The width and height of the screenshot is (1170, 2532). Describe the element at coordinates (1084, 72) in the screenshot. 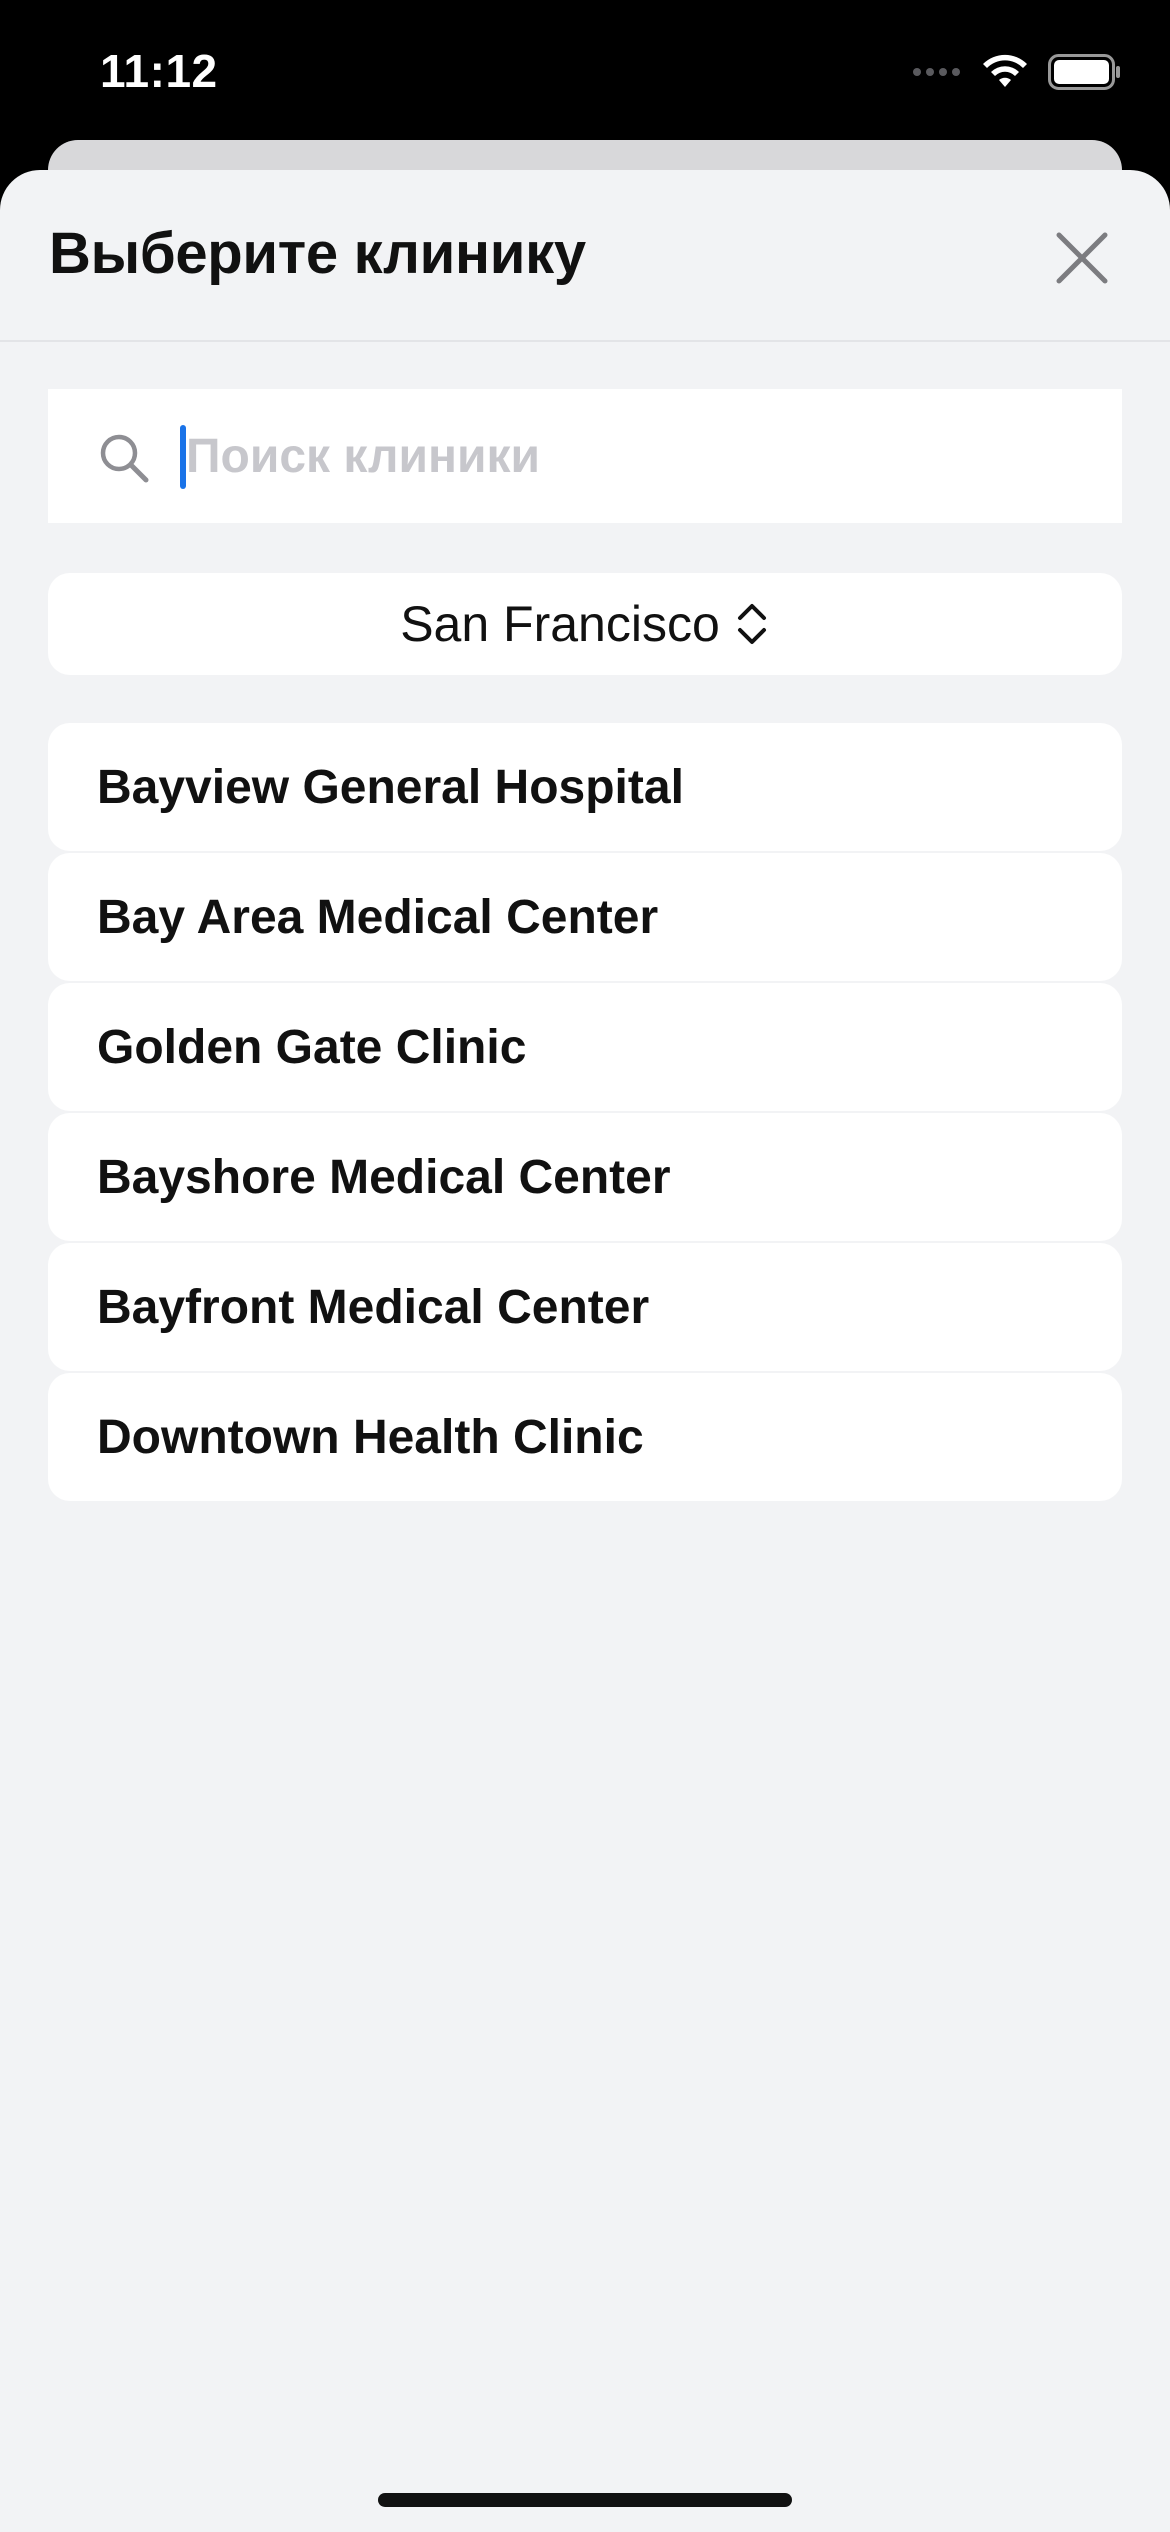

I see `battery-icon` at that location.